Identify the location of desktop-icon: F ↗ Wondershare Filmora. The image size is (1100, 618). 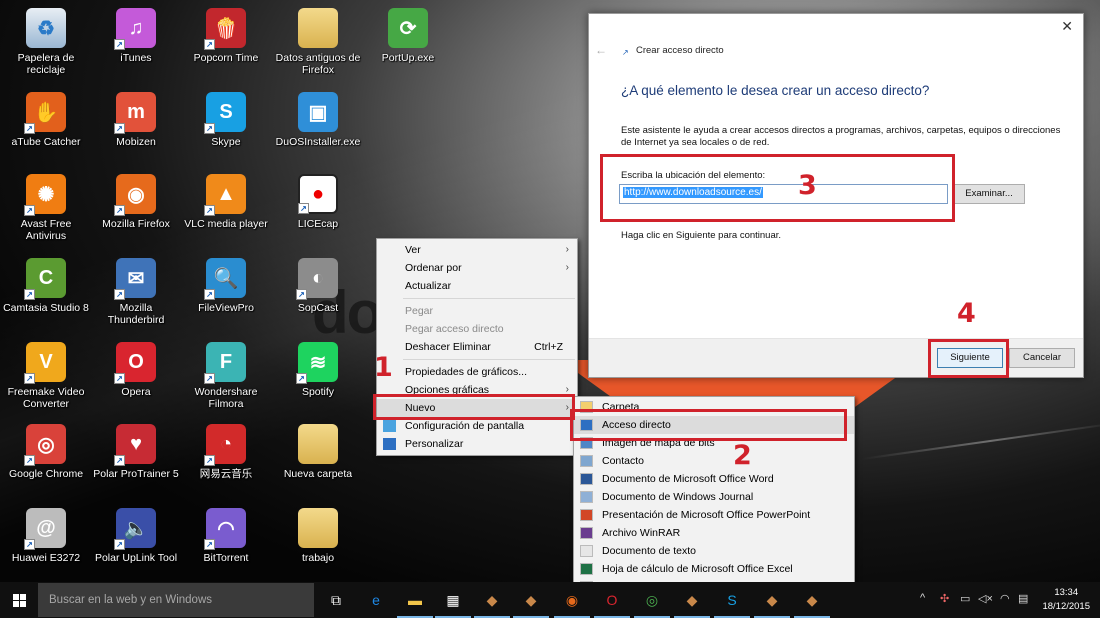
(226, 376).